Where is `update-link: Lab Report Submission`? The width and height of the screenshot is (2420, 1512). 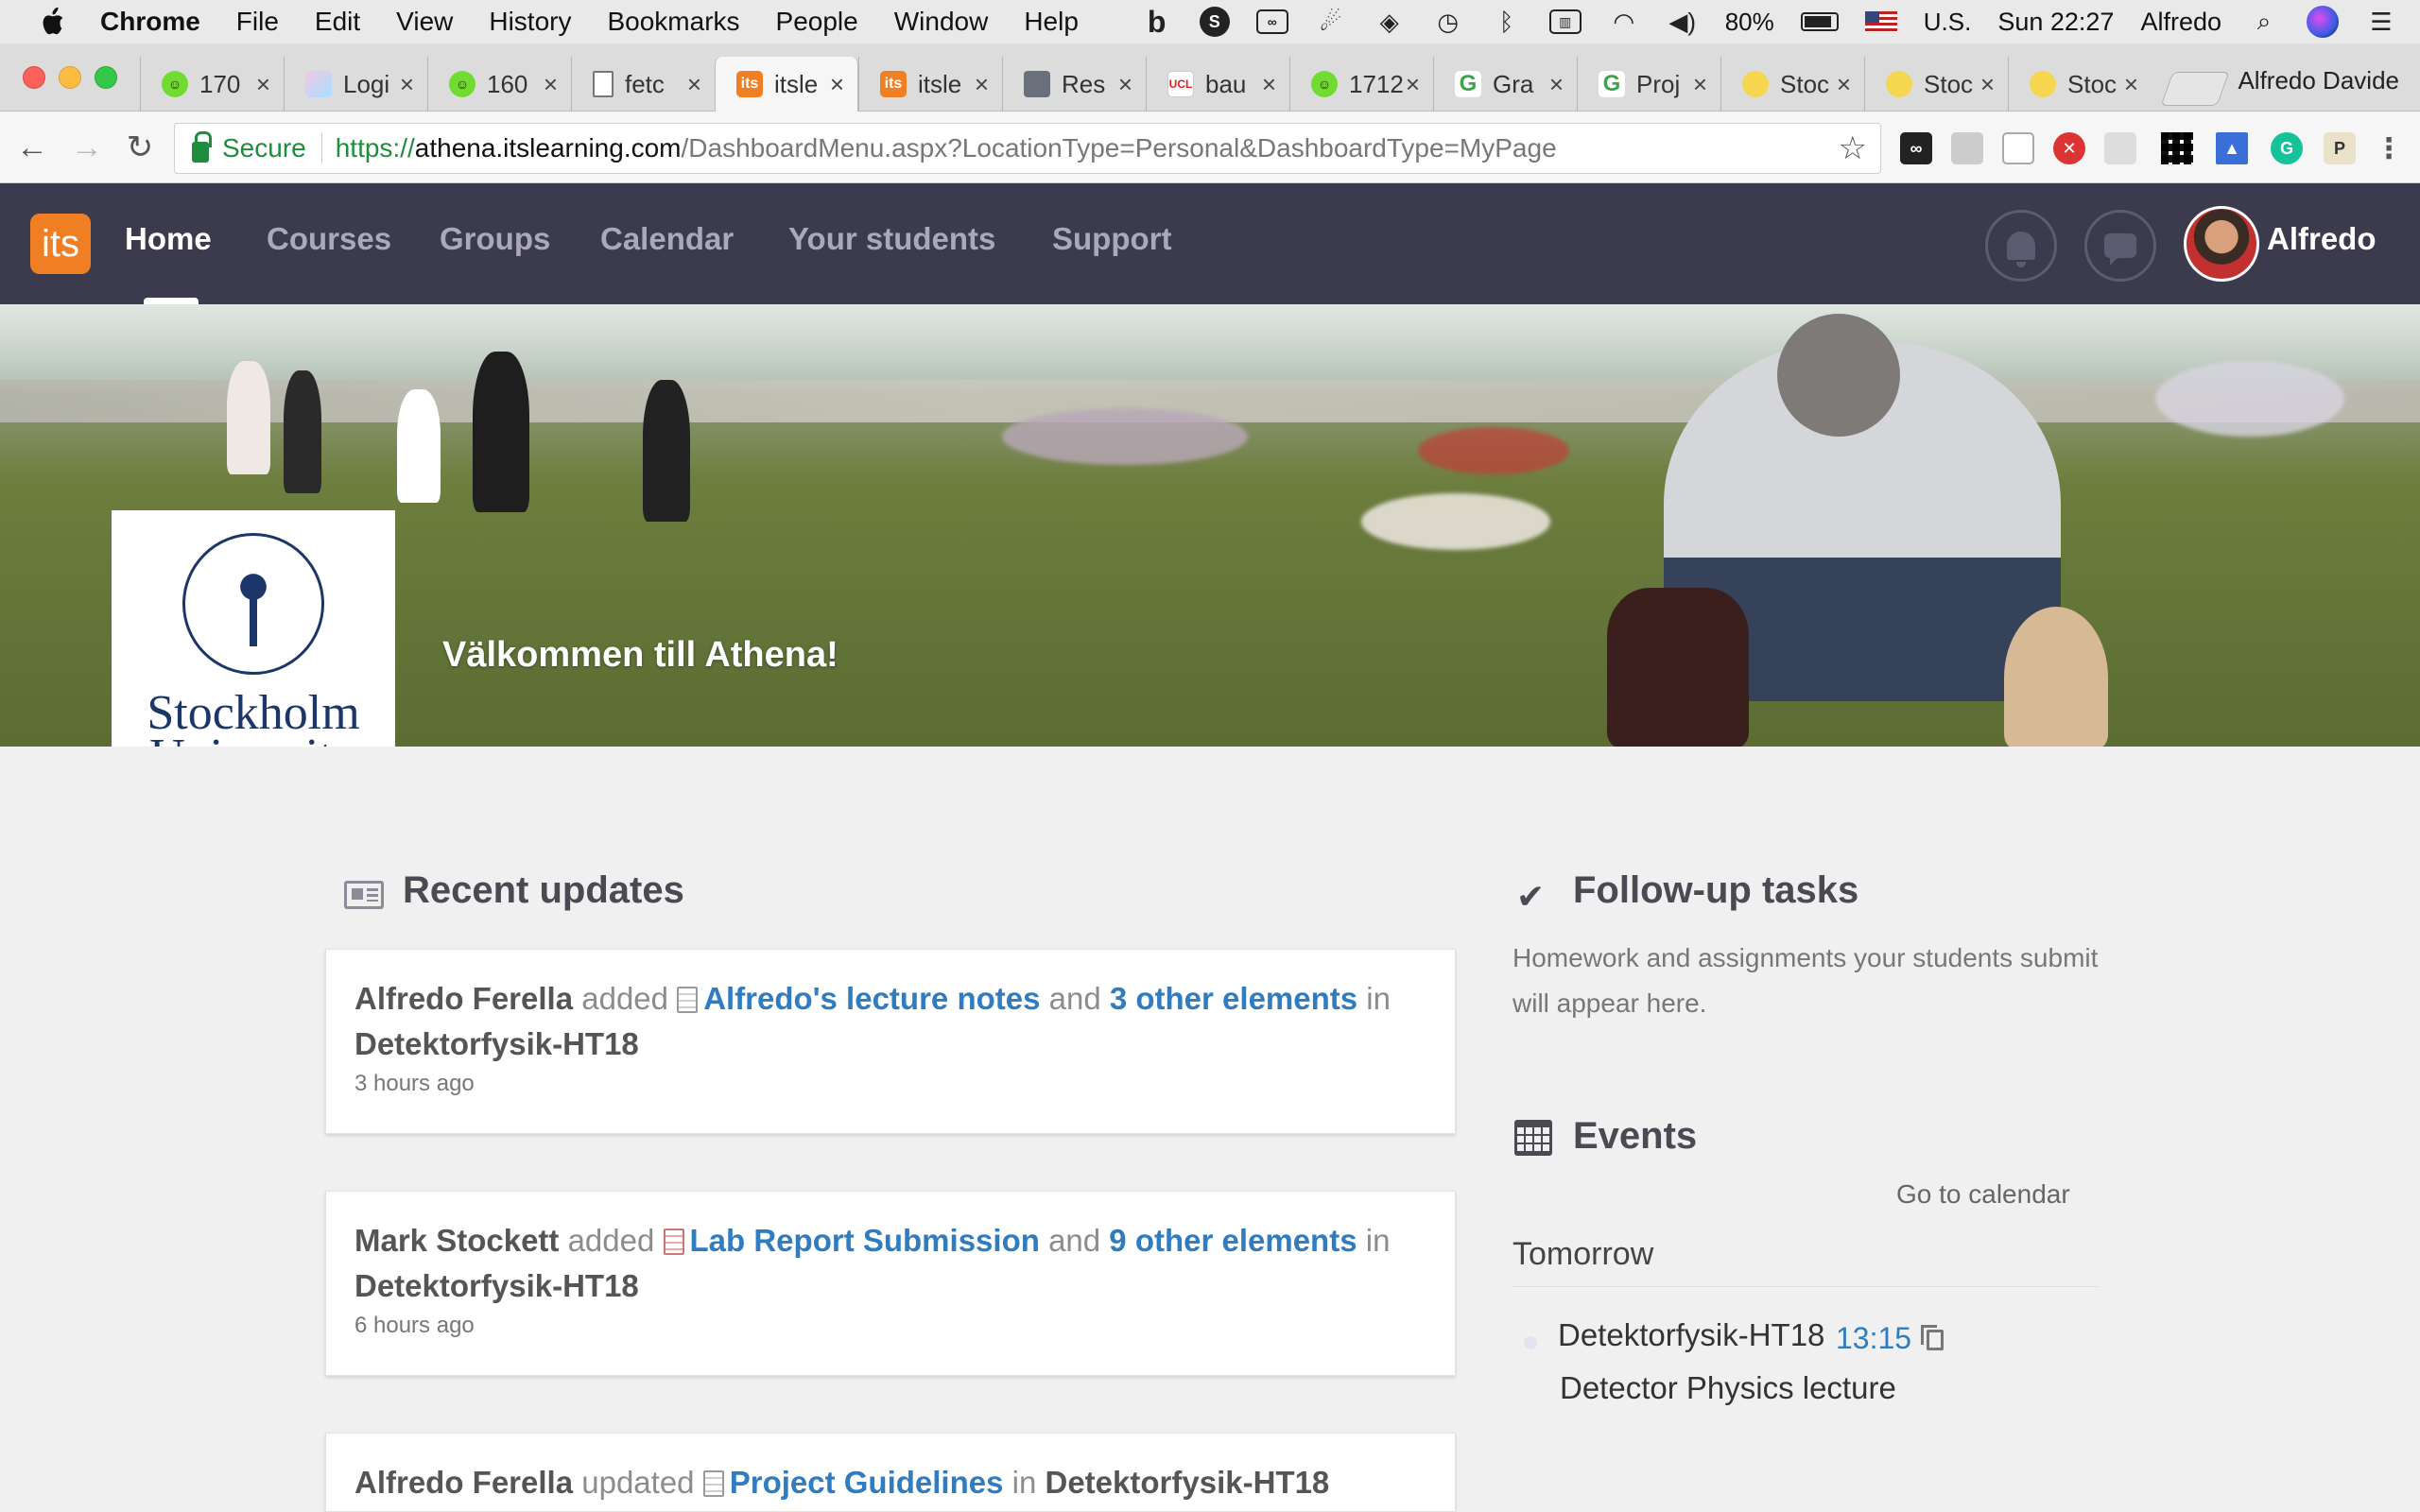 update-link: Lab Report Submission is located at coordinates (865, 1240).